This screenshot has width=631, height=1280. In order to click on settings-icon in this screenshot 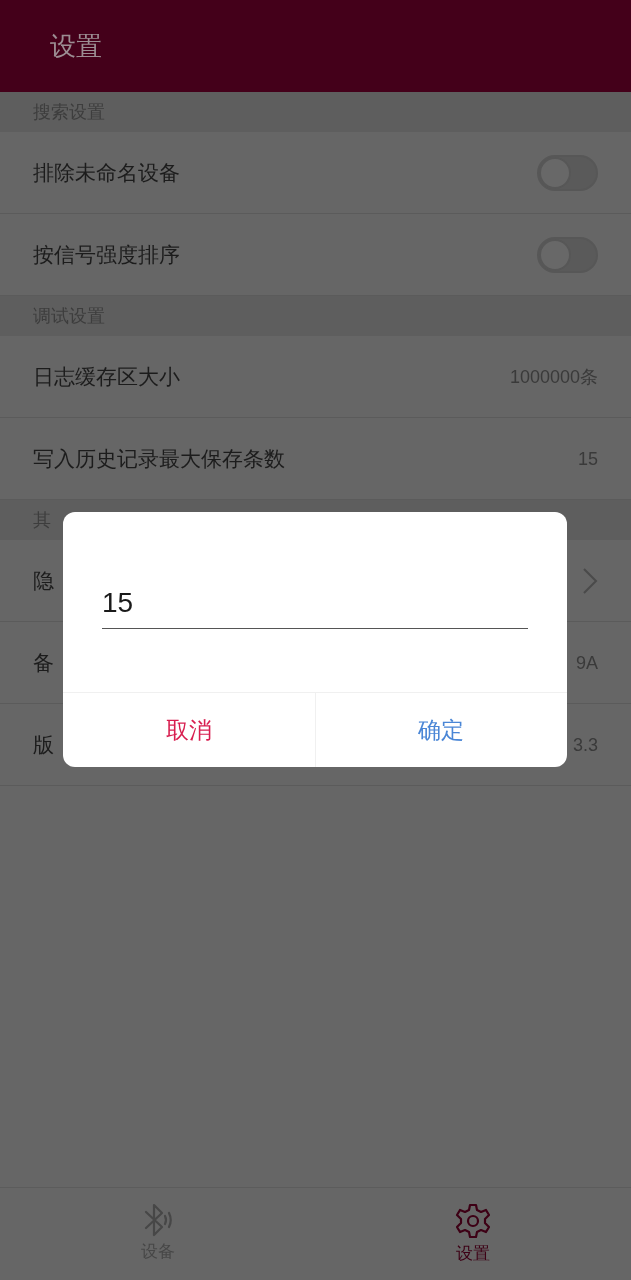, I will do `click(473, 1221)`.